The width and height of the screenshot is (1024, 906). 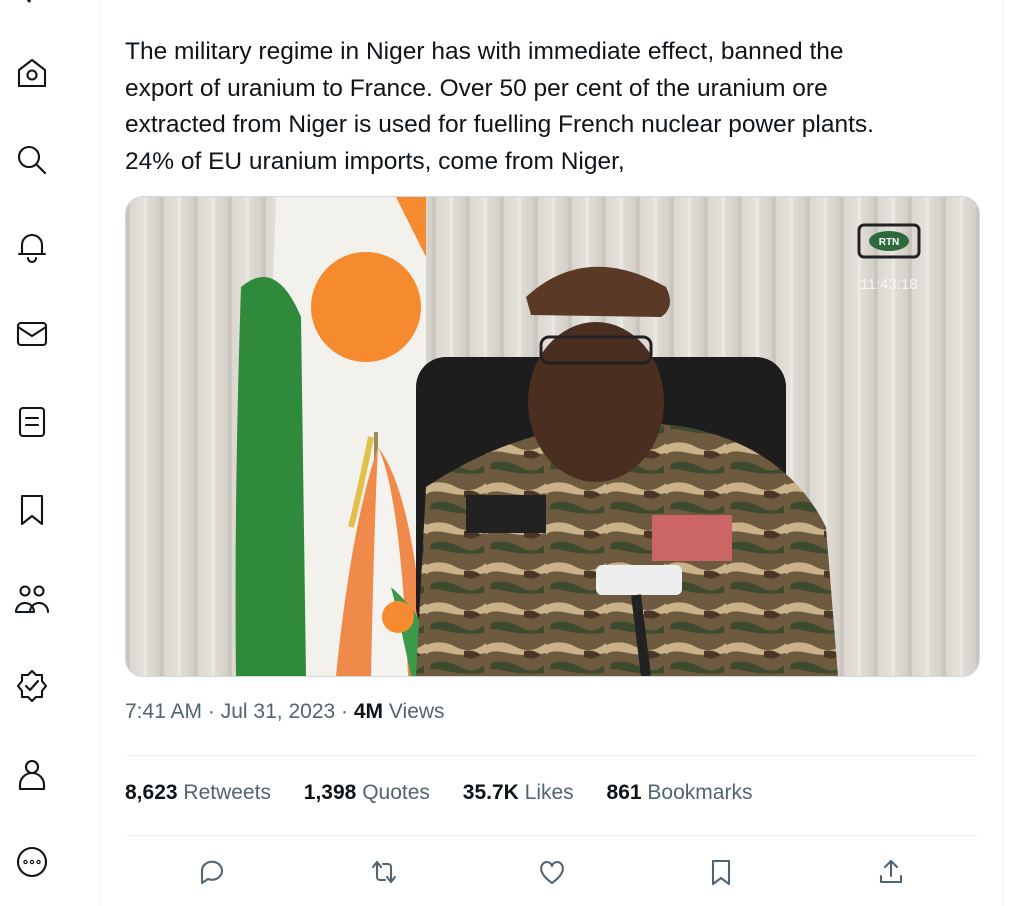 What do you see at coordinates (32, 598) in the screenshot?
I see `communities-icon` at bounding box center [32, 598].